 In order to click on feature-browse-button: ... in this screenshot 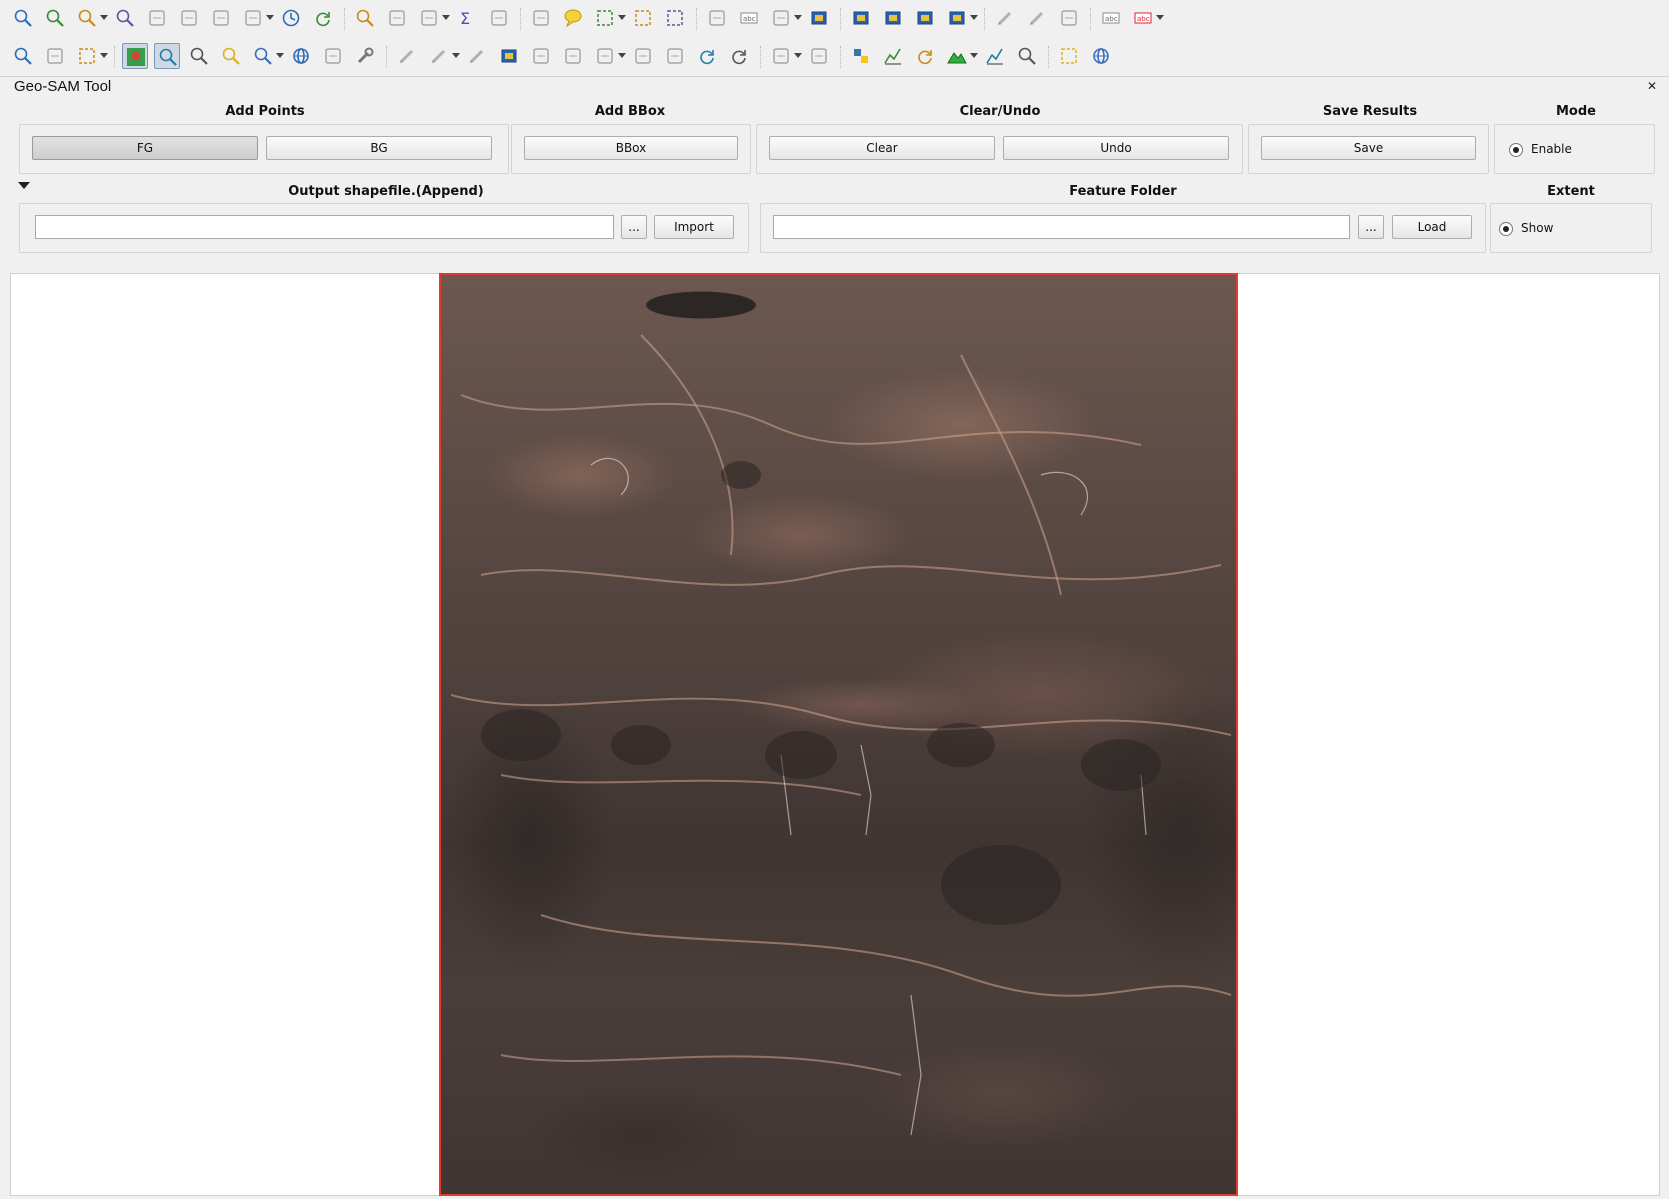, I will do `click(1371, 227)`.